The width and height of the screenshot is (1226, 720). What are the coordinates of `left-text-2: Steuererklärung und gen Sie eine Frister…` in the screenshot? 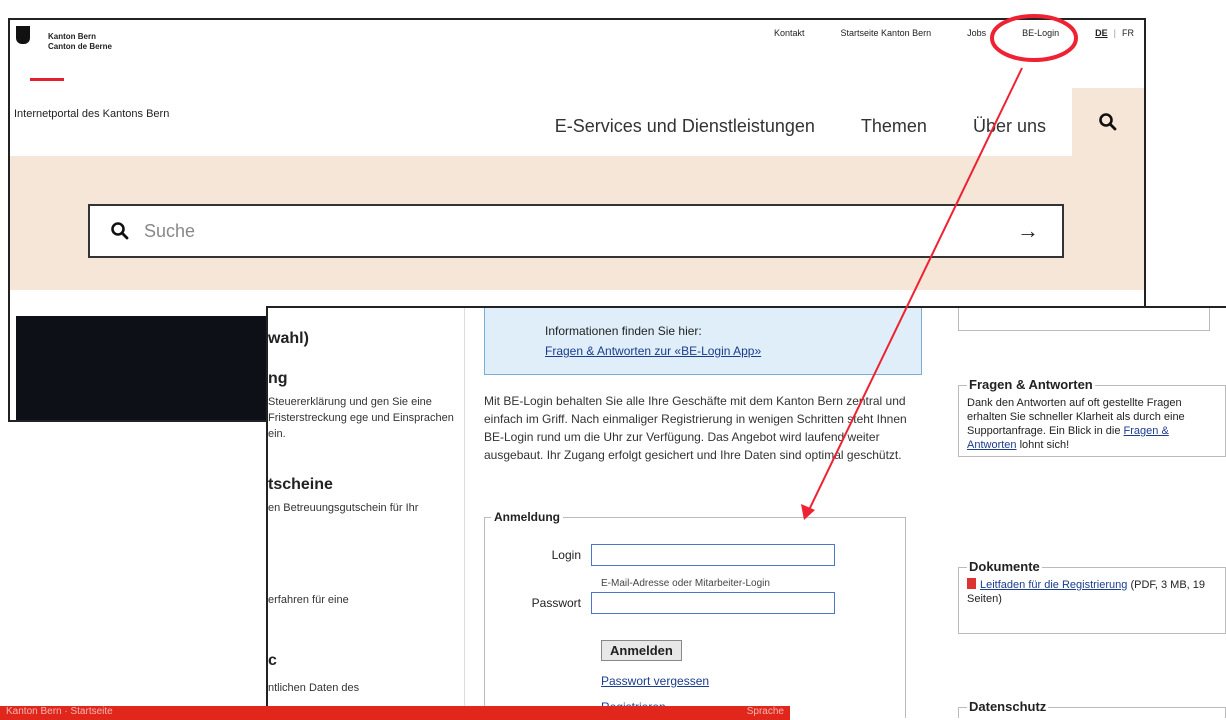 It's located at (361, 418).